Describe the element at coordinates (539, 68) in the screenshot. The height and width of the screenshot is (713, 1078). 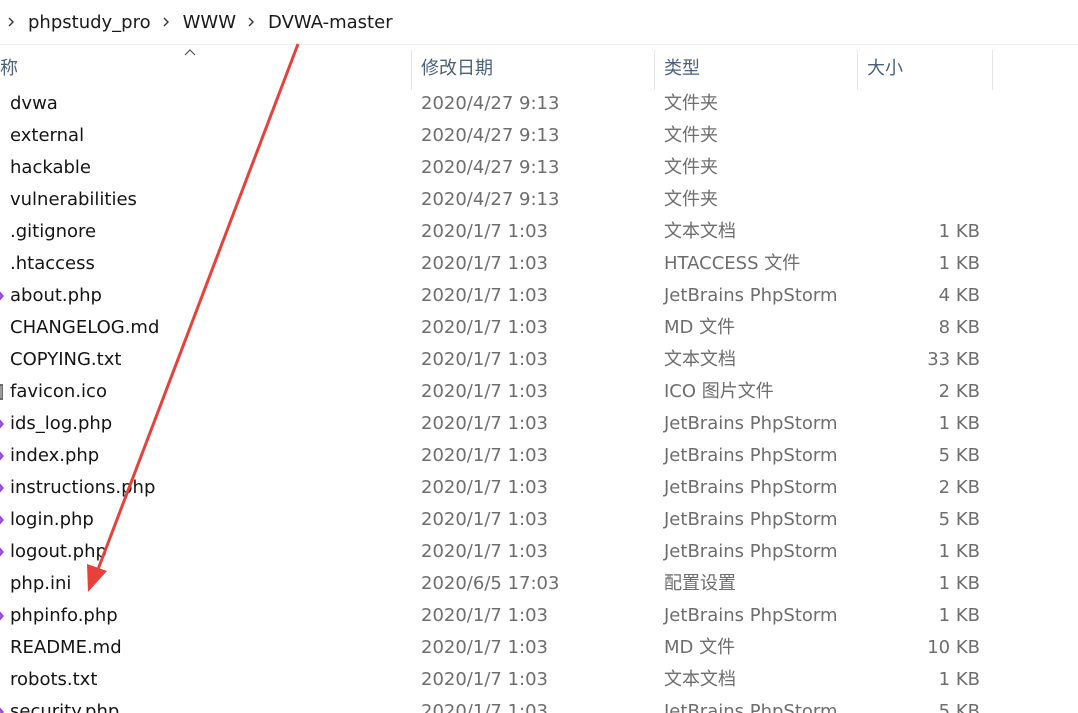
I see `column-header: 称 修改日期 类型 大小` at that location.